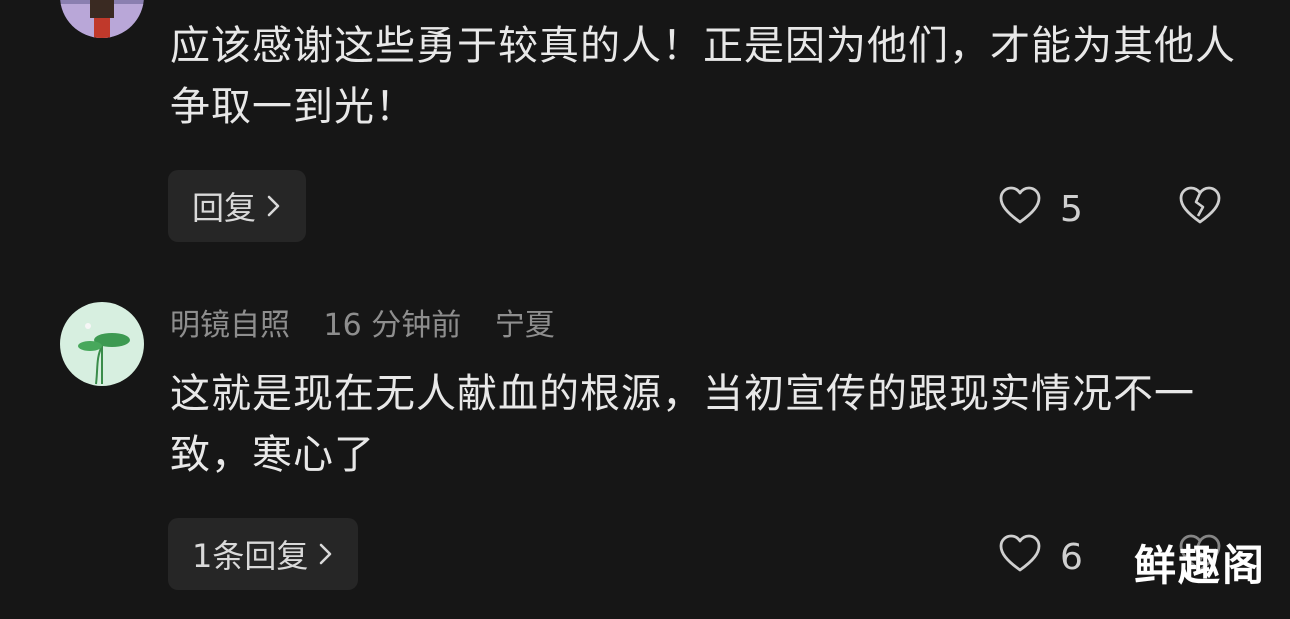 This screenshot has height=619, width=1290. I want to click on timestamp: 16 分钟前, so click(392, 325).